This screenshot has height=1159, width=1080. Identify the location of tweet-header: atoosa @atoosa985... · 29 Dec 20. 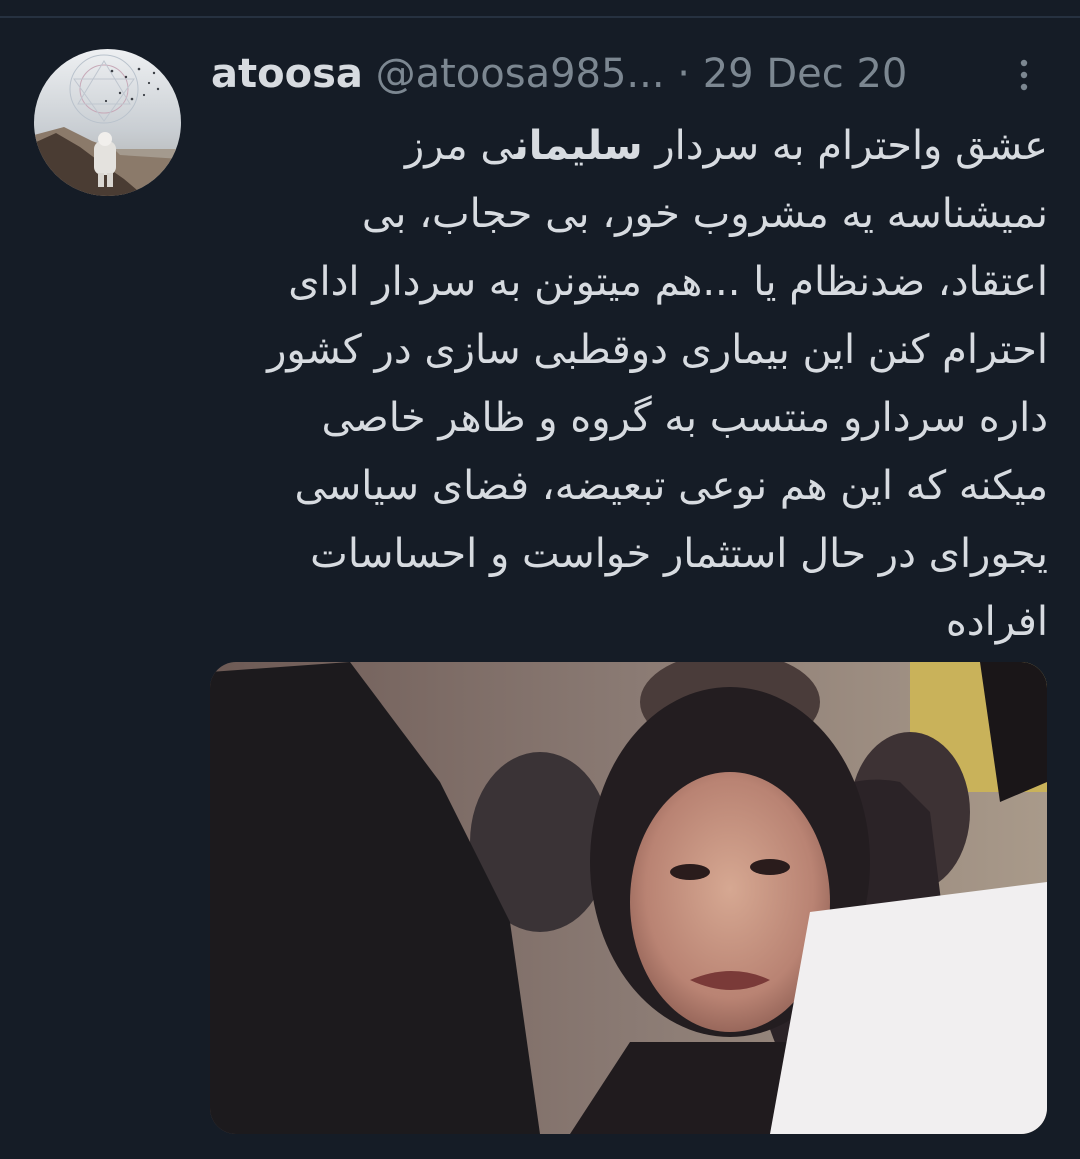
(611, 74).